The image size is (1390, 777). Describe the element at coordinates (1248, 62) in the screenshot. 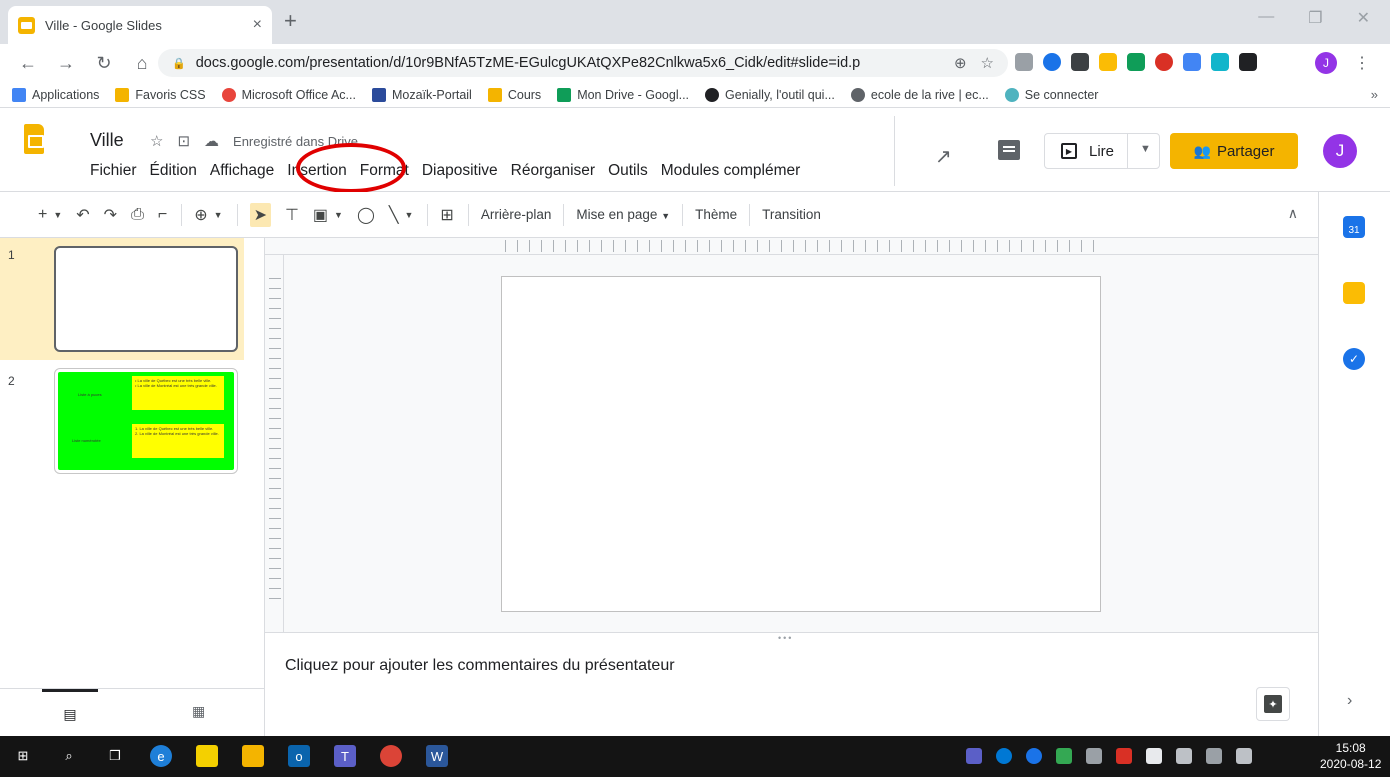

I see `extensions-puzzle-icon` at that location.